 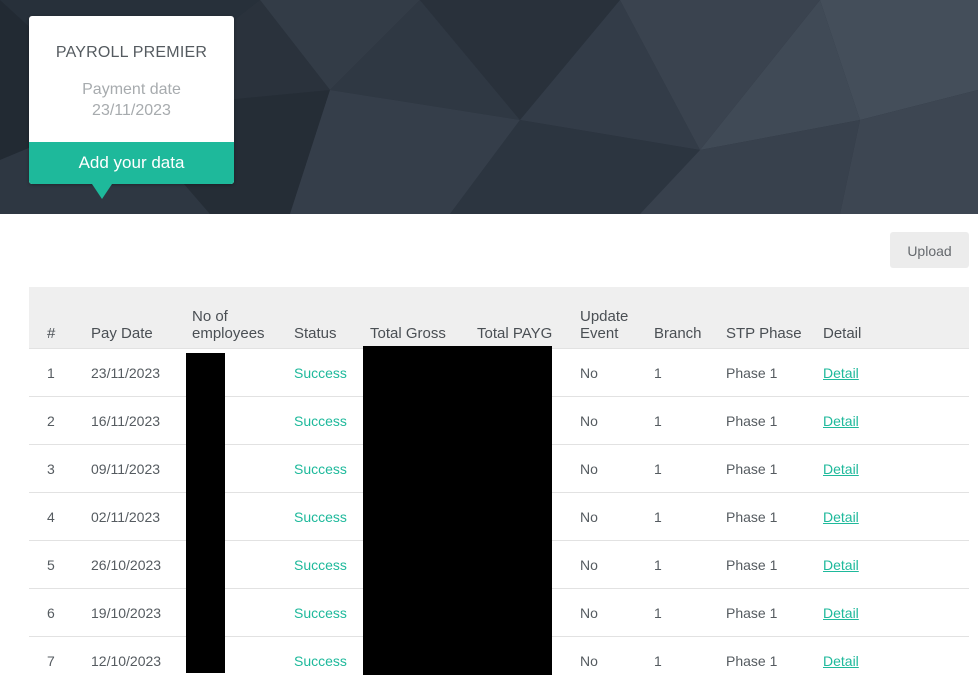 What do you see at coordinates (457, 510) in the screenshot?
I see `redaction-totals` at bounding box center [457, 510].